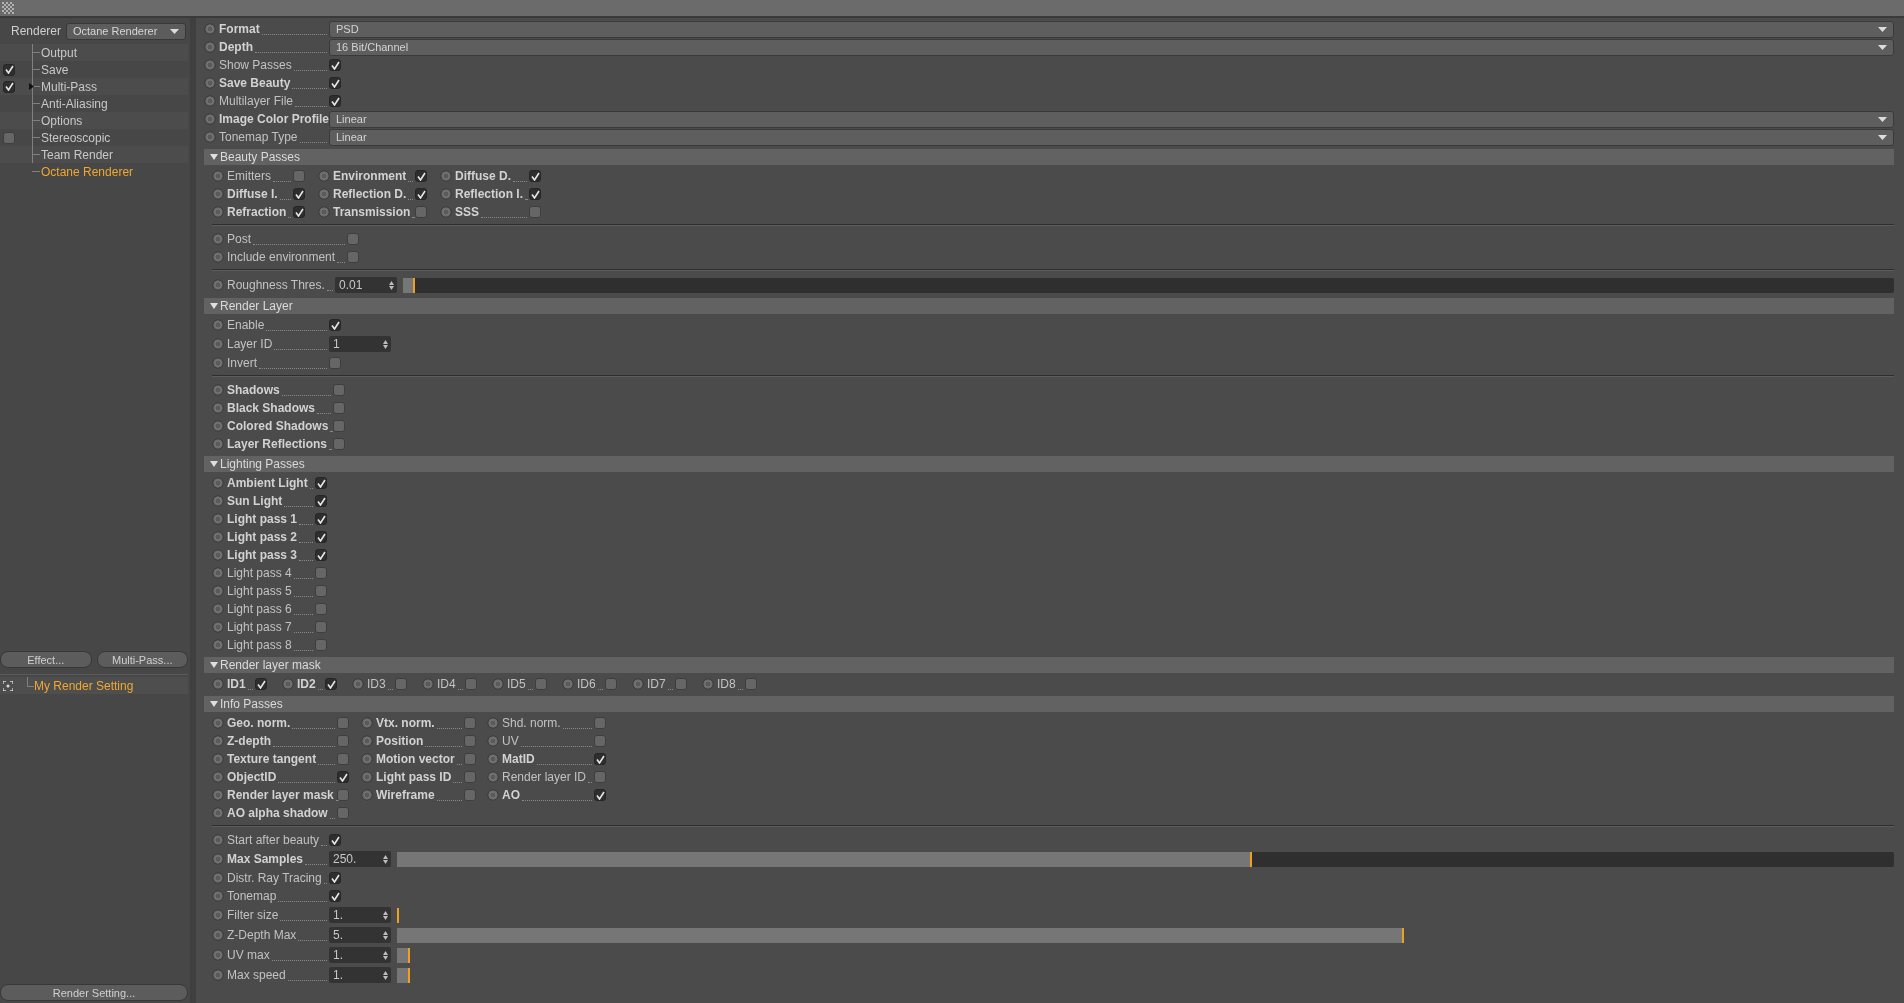 The width and height of the screenshot is (1904, 1003). Describe the element at coordinates (1049, 157) in the screenshot. I see `section-header: Beauty Passes` at that location.